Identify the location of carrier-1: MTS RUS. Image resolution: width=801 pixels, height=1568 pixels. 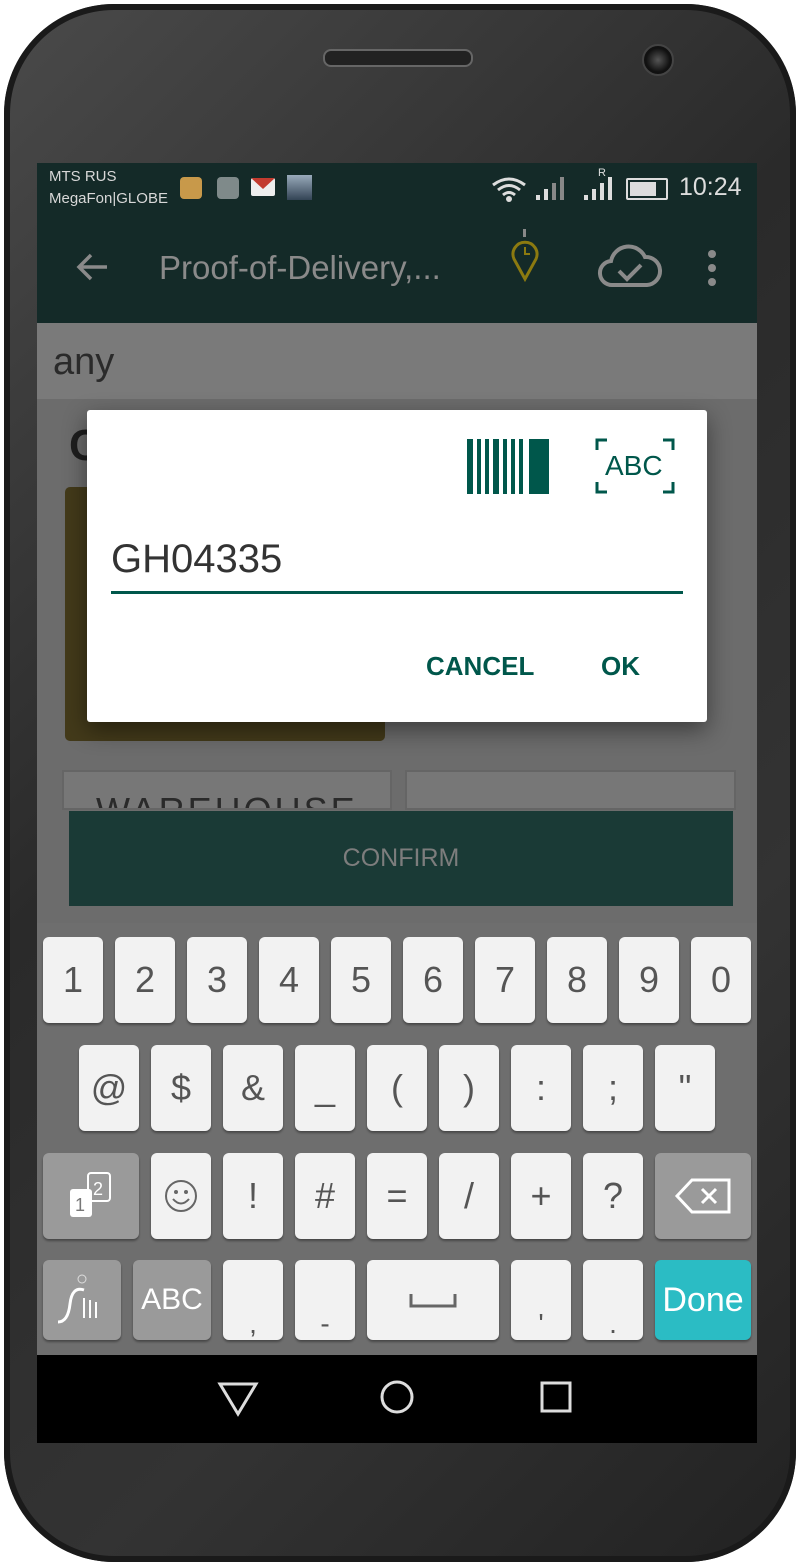
(83, 176).